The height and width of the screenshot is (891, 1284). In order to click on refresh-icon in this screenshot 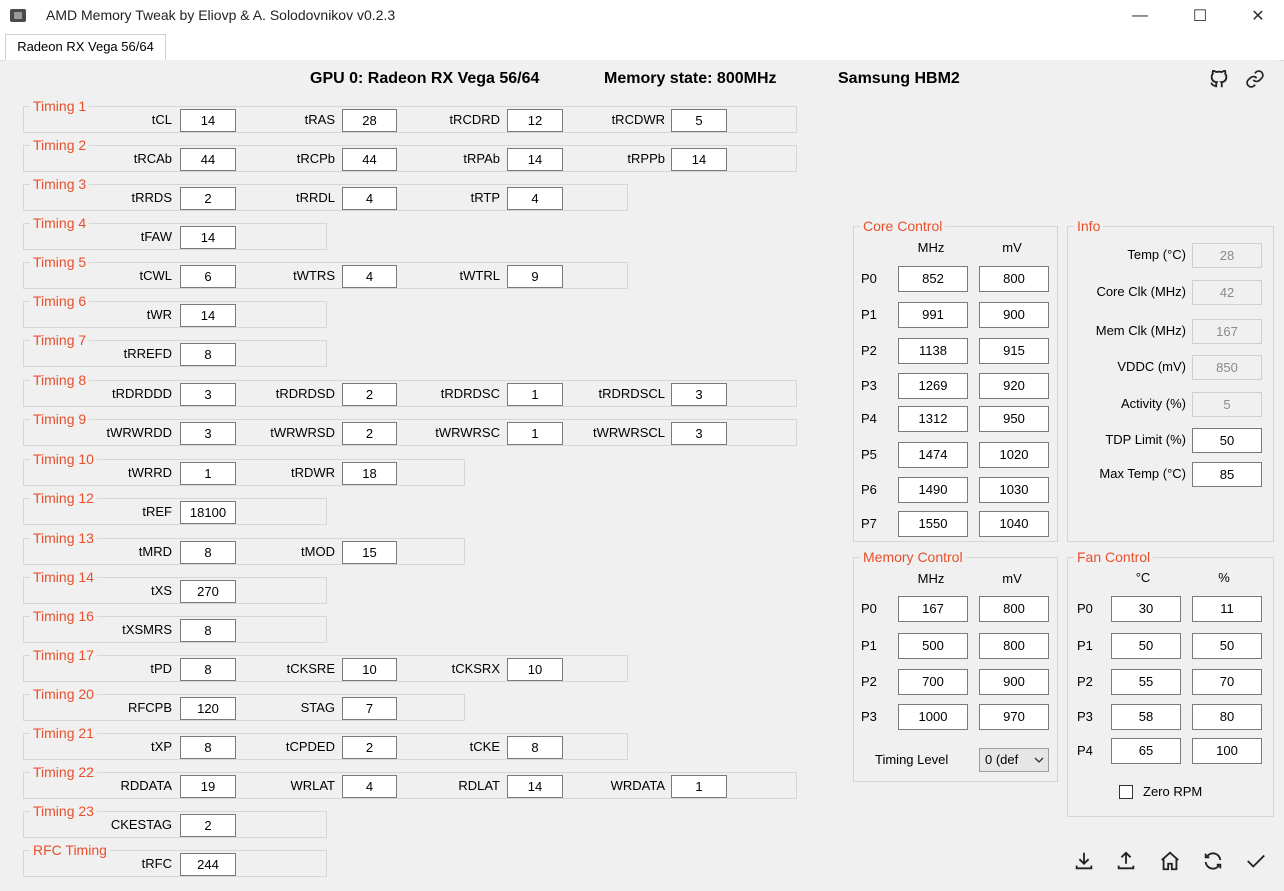, I will do `click(1213, 861)`.